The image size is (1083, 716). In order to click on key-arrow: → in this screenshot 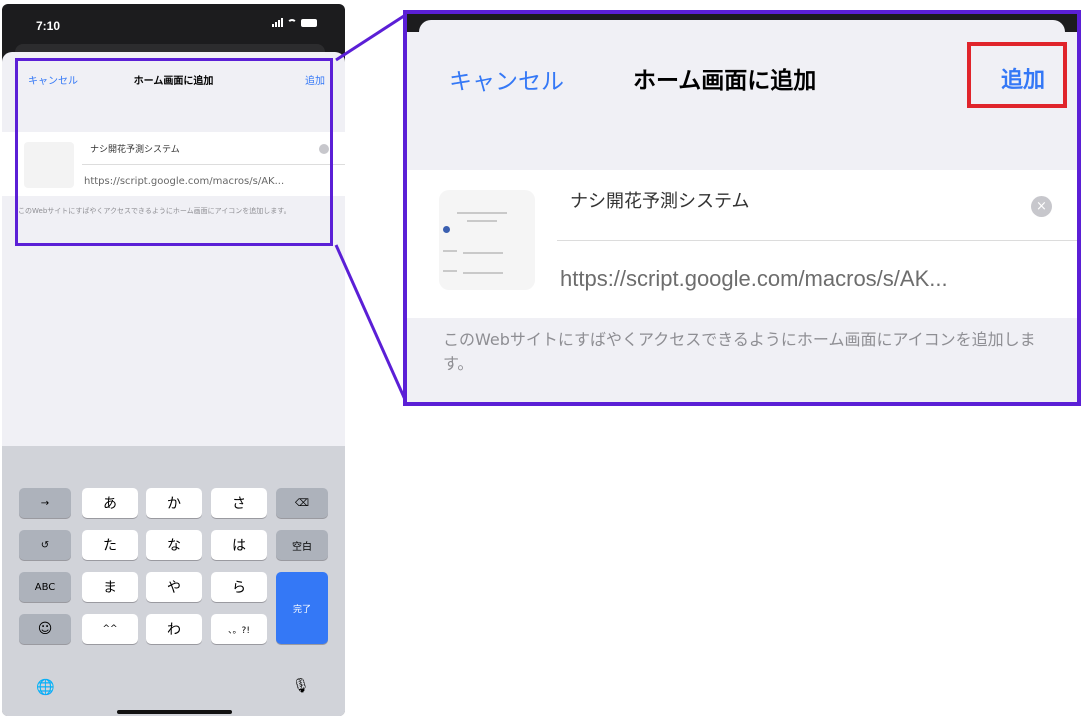, I will do `click(45, 503)`.